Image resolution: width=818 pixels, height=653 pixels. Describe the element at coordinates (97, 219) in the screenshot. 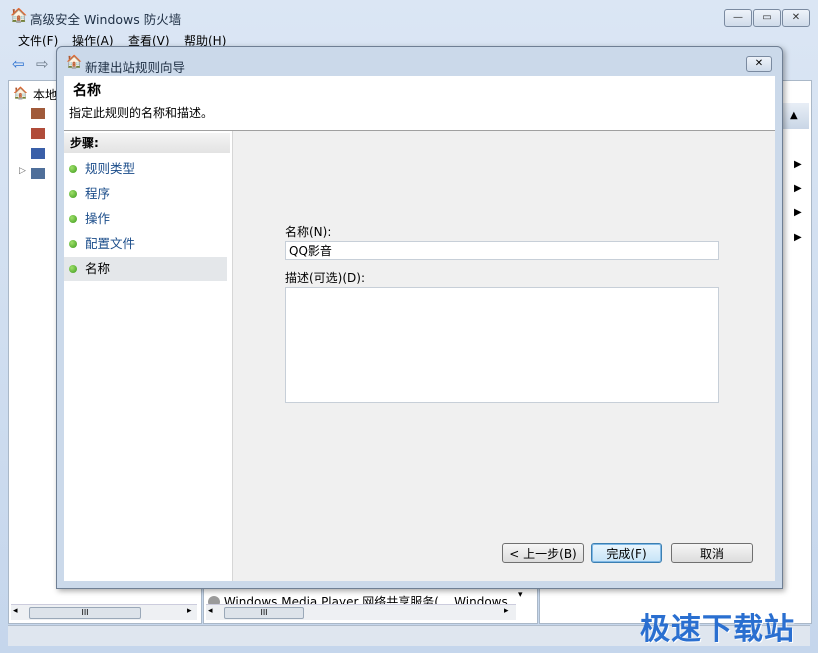

I see `step-label: 操作` at that location.